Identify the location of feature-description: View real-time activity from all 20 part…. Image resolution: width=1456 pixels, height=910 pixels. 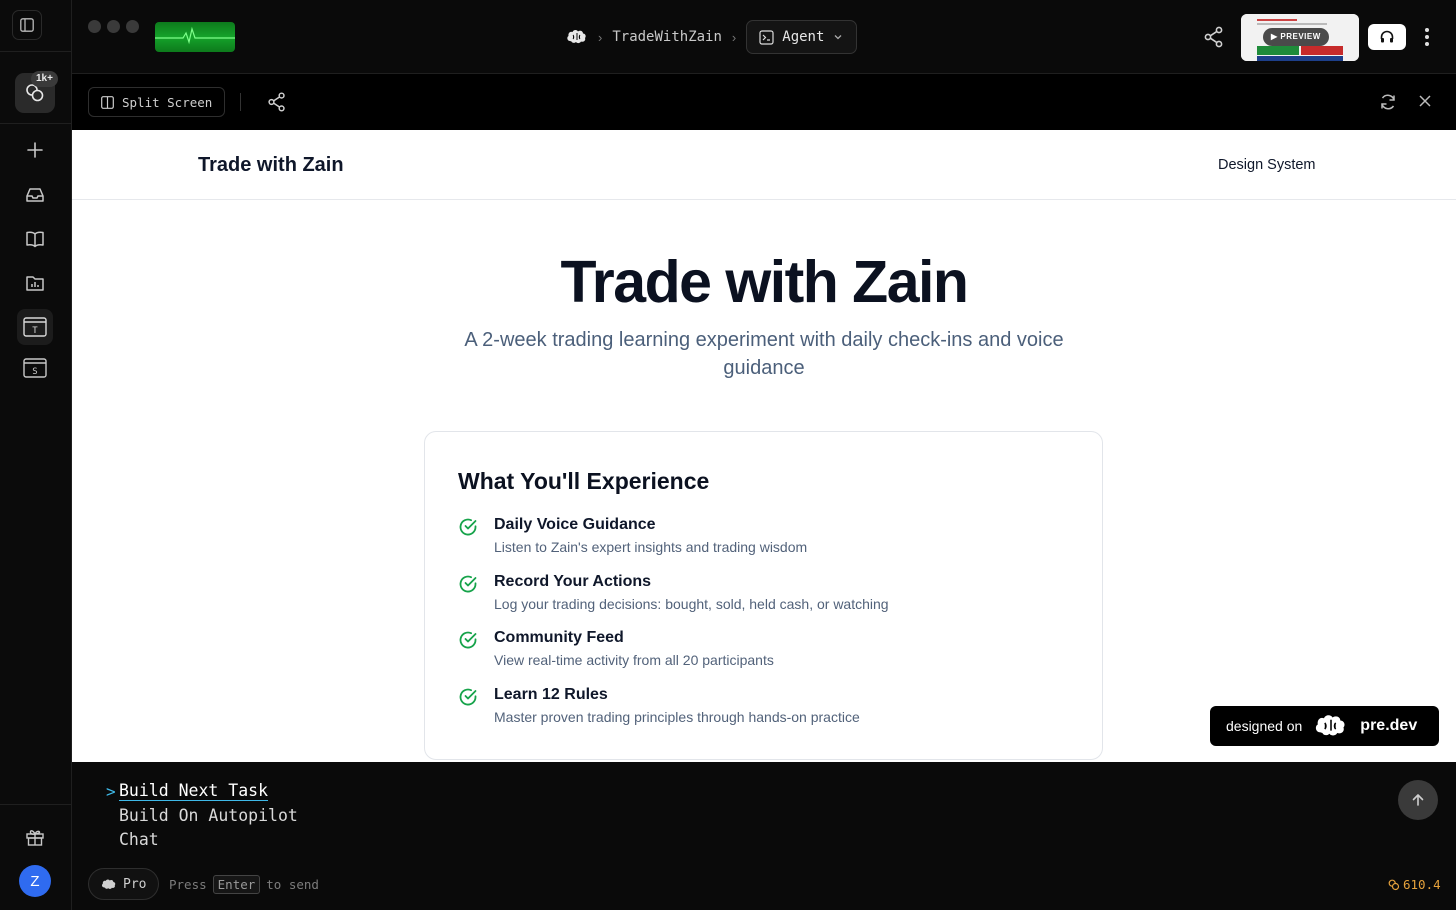
(634, 660).